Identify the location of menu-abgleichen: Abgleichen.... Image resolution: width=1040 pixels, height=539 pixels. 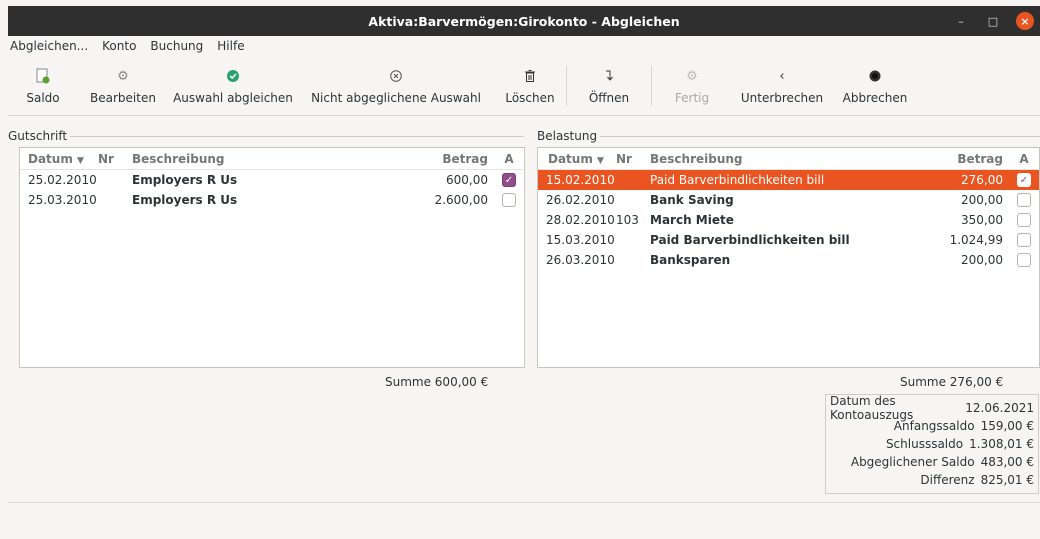
(49, 46).